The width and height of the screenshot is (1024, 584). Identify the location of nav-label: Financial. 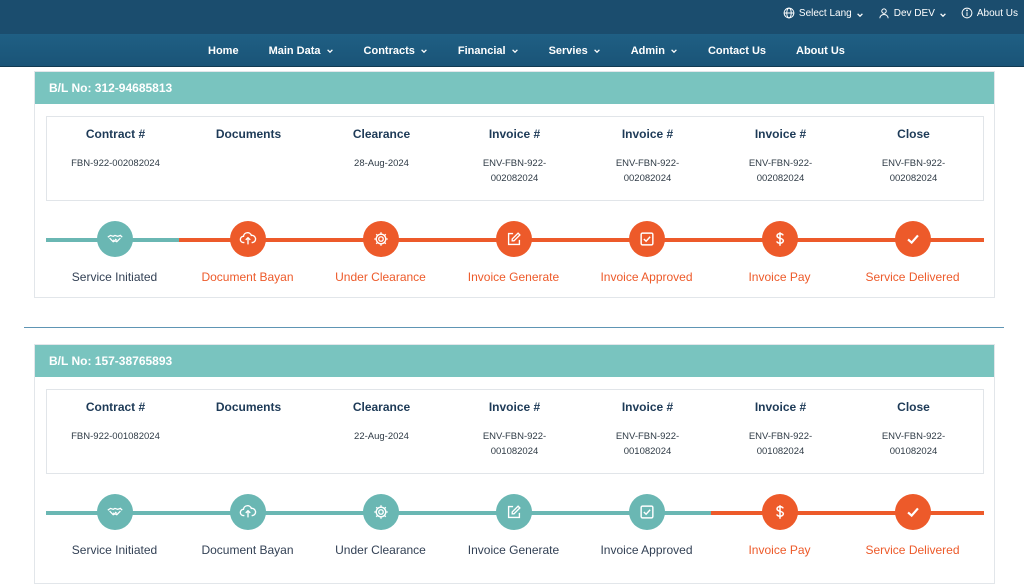
(481, 50).